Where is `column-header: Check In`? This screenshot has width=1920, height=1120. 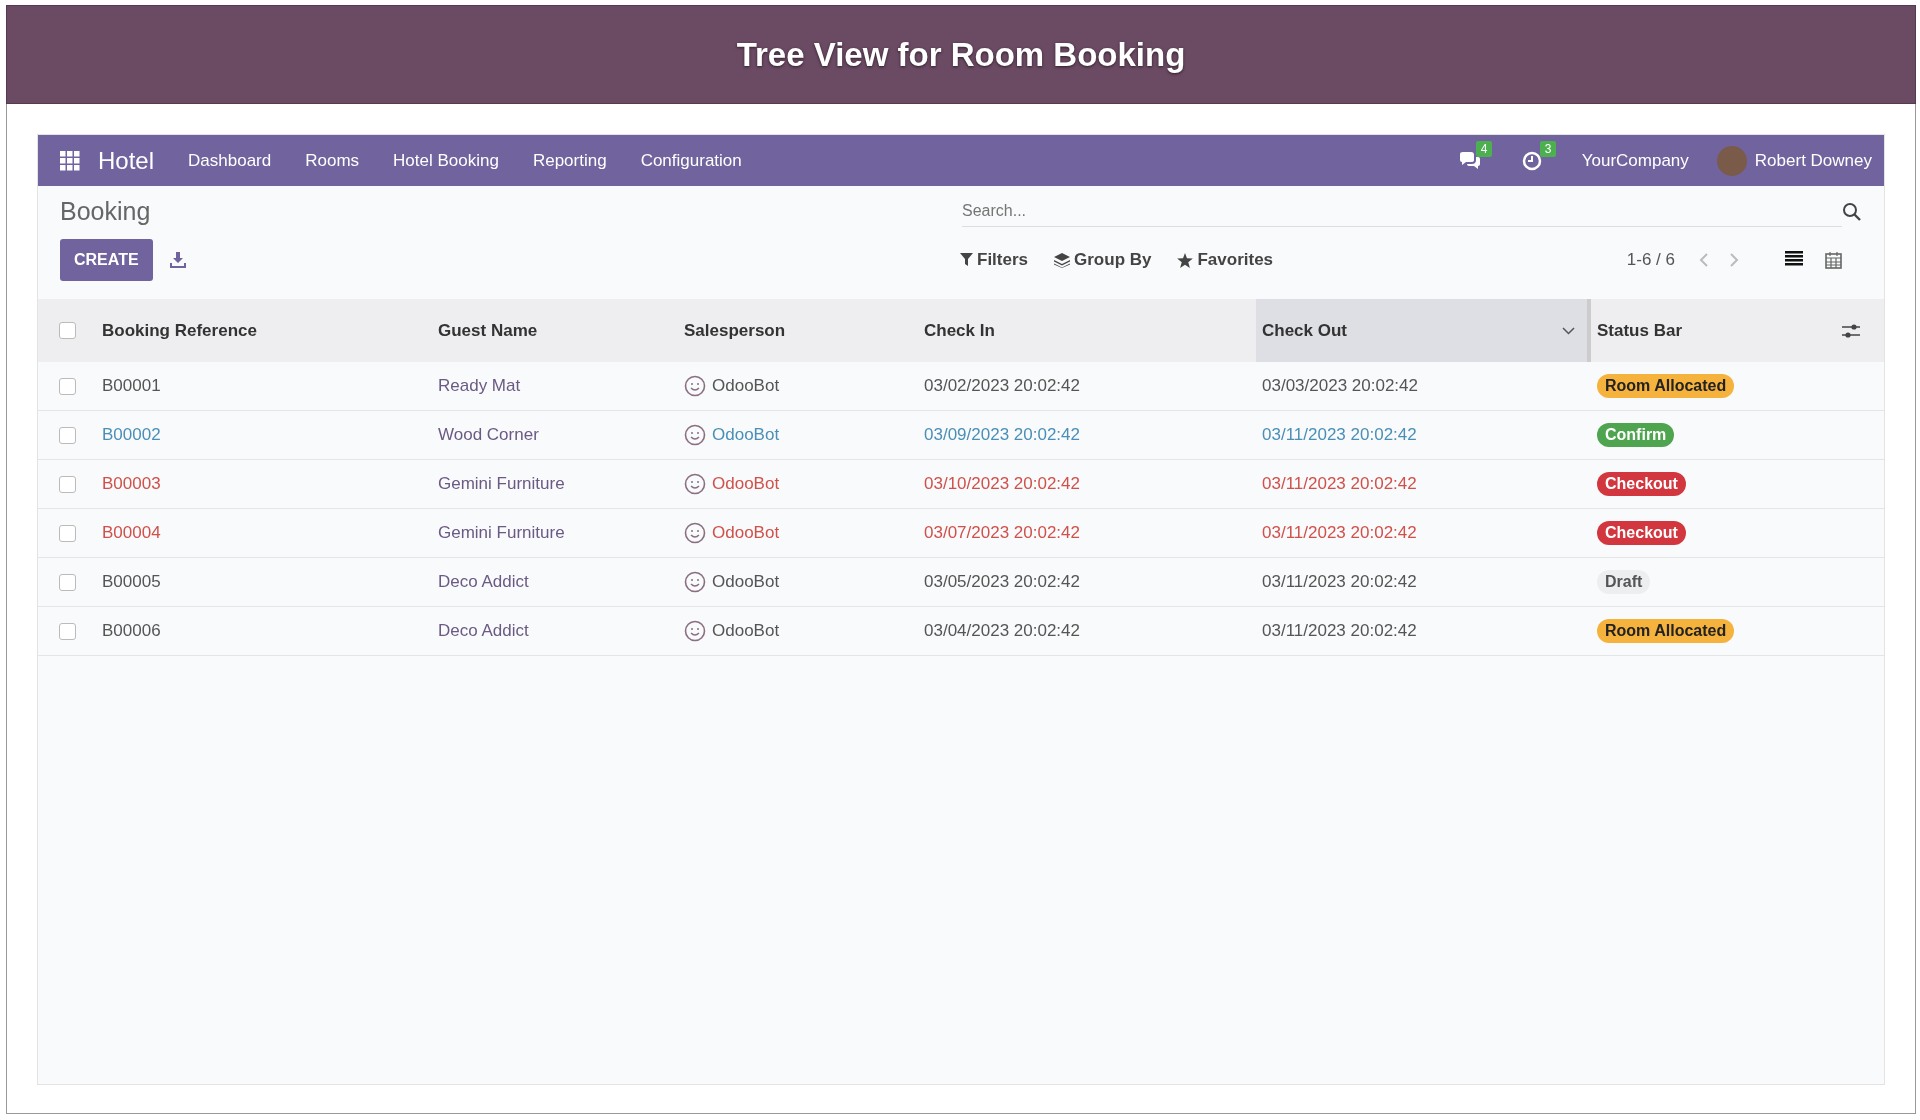
column-header: Check In is located at coordinates (1087, 330).